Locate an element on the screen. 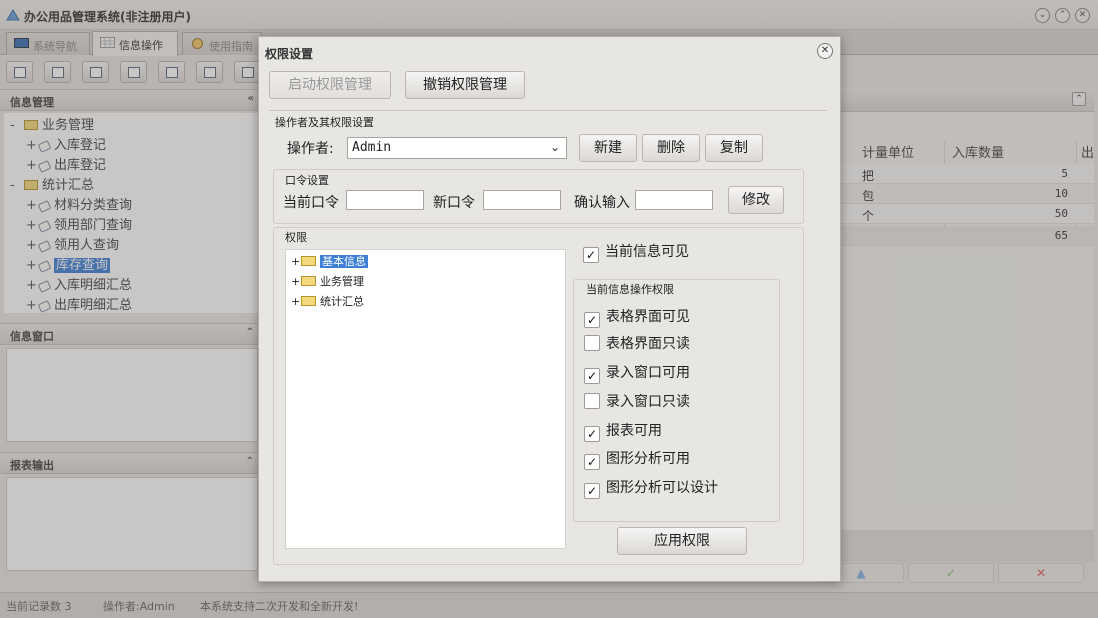  chart-analysis-enabled-checkbox: ✓ 图形分析可用 is located at coordinates (637, 459).